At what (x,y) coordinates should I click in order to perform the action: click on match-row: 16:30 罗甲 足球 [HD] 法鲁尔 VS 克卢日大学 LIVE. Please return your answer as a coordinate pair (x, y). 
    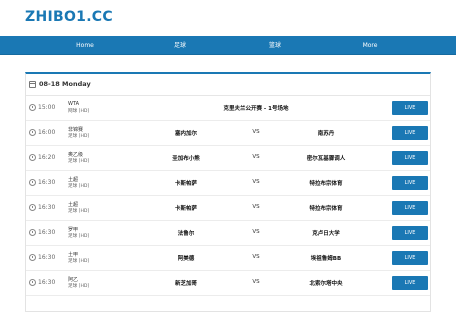
    Looking at the image, I should click on (228, 233).